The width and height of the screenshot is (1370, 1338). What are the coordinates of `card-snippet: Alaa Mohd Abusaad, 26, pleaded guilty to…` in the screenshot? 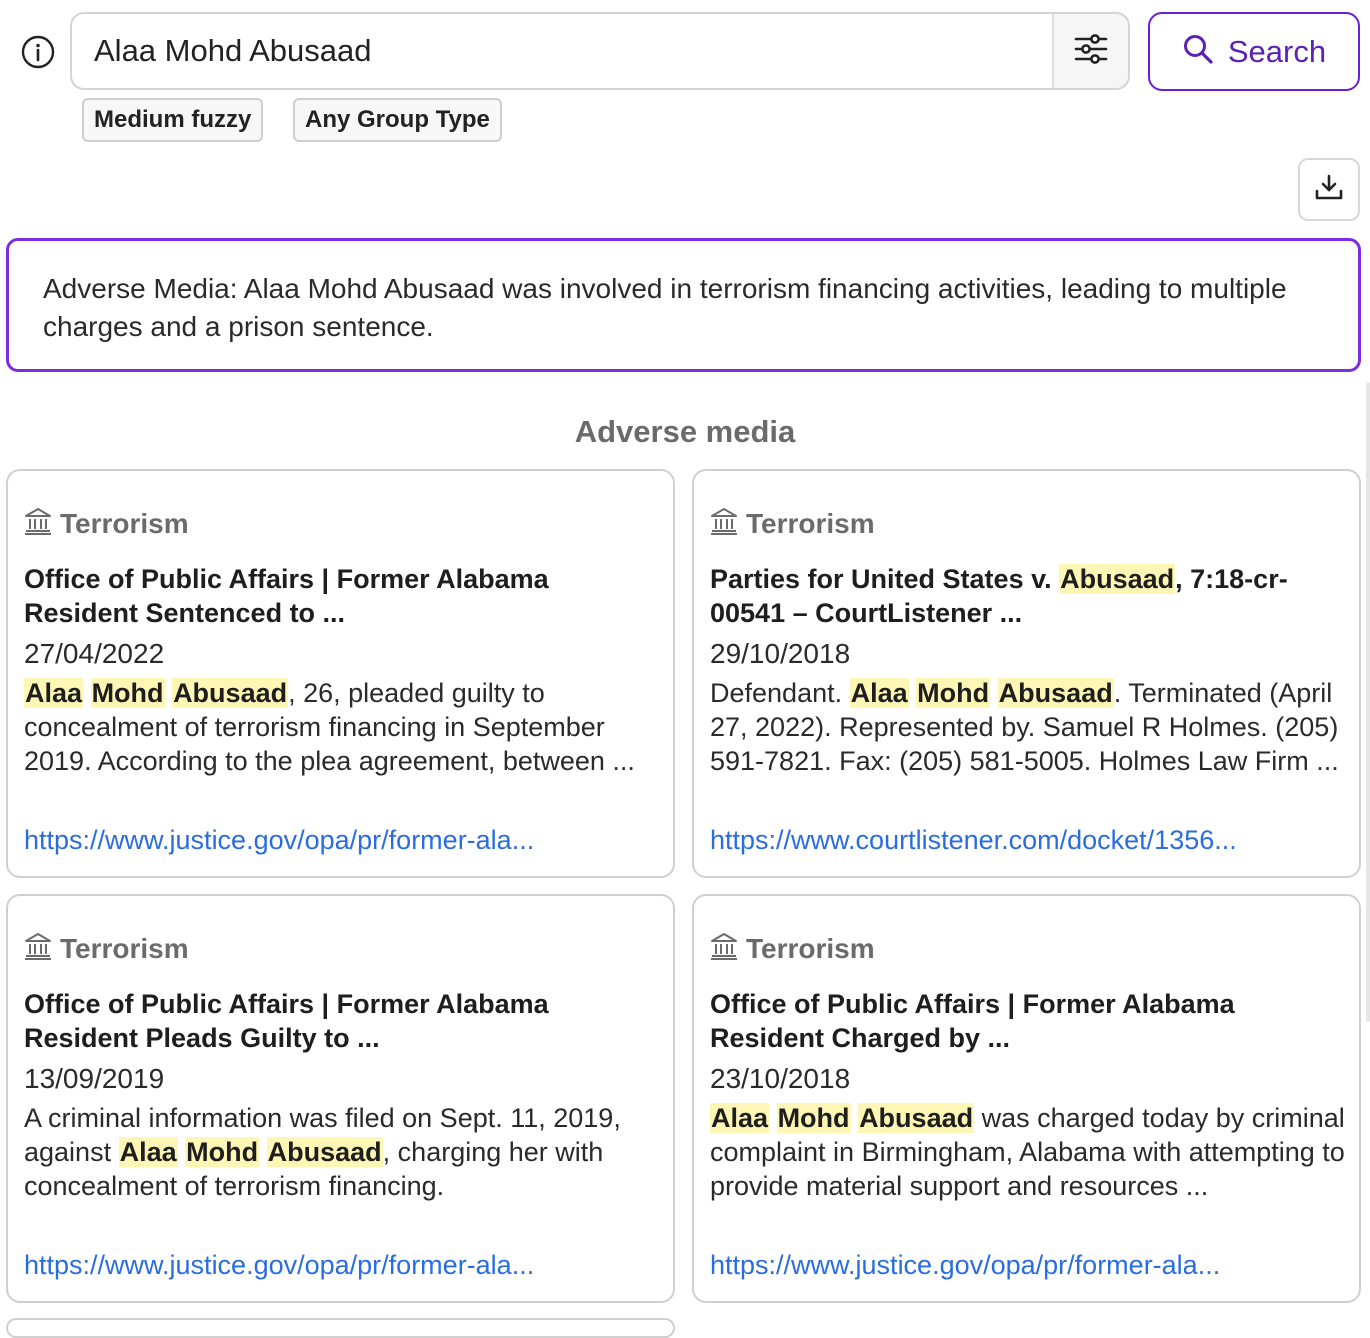 It's located at (329, 727).